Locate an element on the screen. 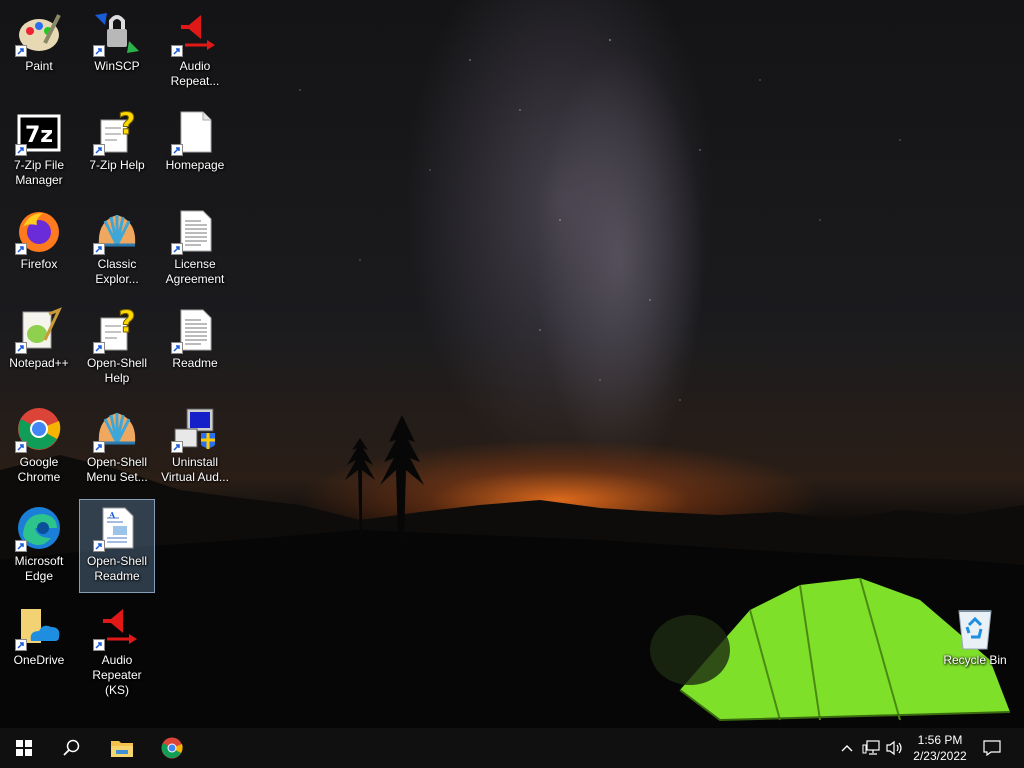 The image size is (1024, 768). desktop-icon-open-shell-readme: A Open-Shell Readme is located at coordinates (117, 546).